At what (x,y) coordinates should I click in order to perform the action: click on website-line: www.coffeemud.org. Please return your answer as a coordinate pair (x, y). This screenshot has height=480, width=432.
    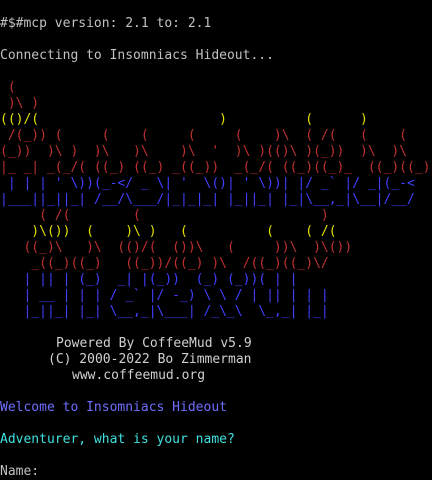
    Looking at the image, I should click on (139, 375).